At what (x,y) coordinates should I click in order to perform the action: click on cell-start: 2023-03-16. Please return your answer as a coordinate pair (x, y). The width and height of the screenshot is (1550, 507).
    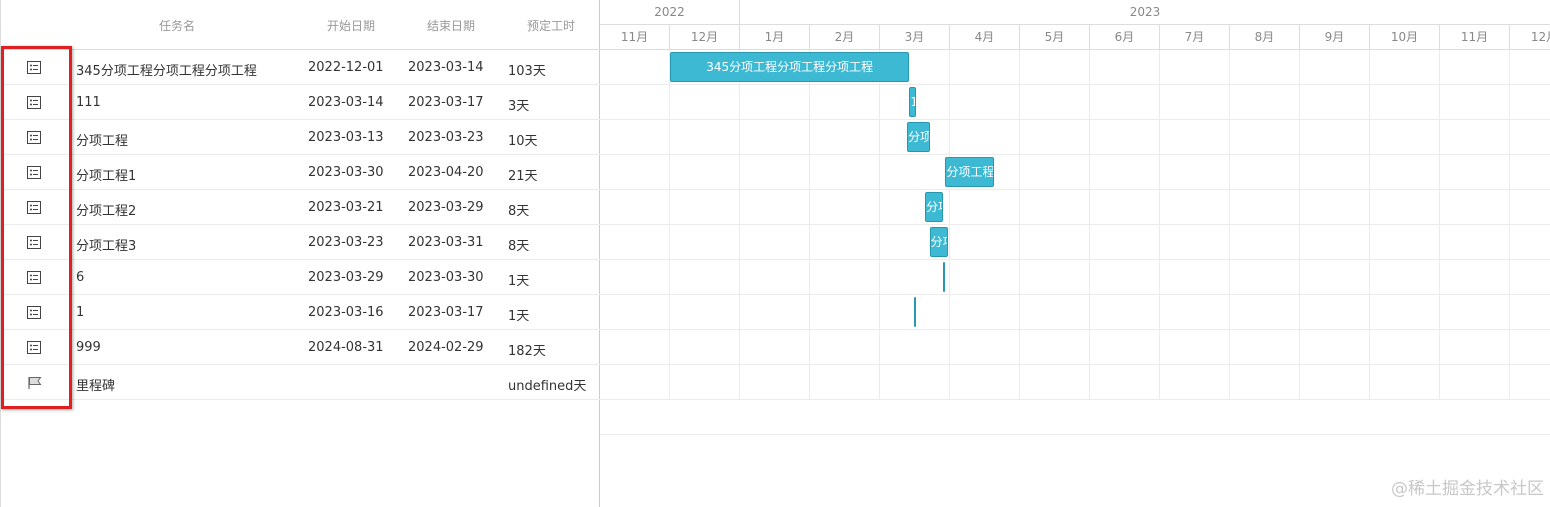
    Looking at the image, I should click on (346, 312).